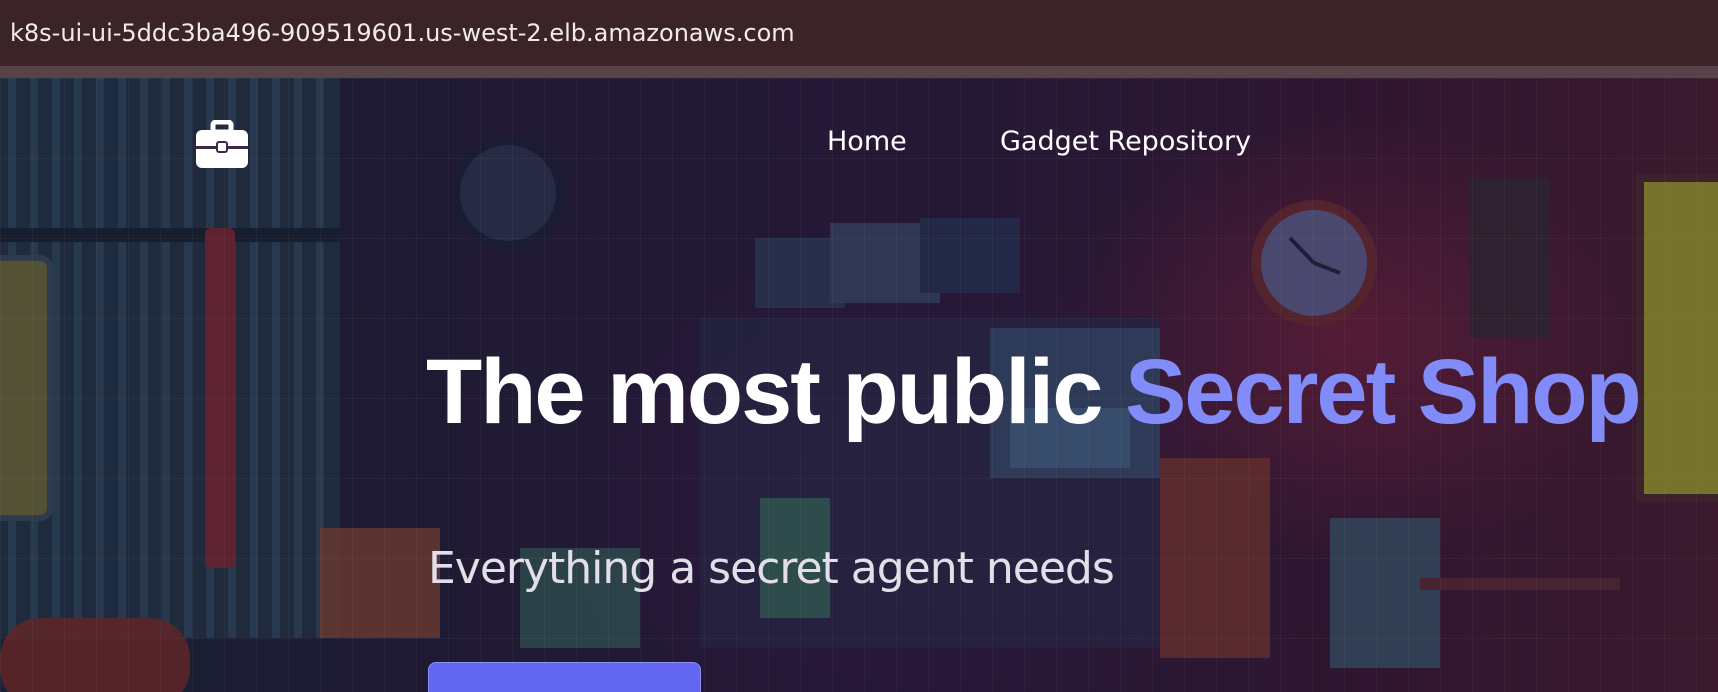  What do you see at coordinates (859, 72) in the screenshot?
I see `address-bar-divider` at bounding box center [859, 72].